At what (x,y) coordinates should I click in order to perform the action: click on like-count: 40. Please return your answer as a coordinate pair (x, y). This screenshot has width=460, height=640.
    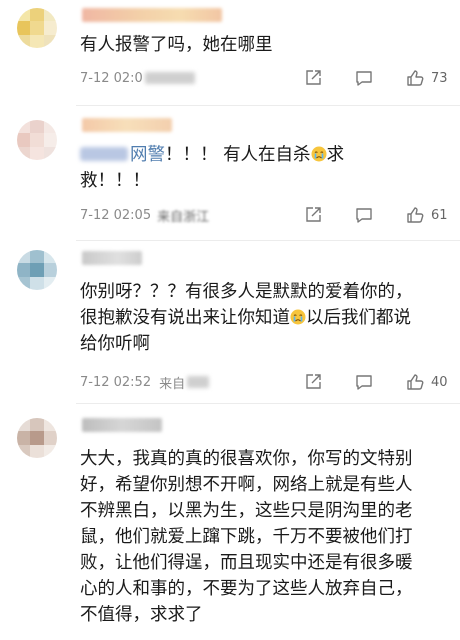
    Looking at the image, I should click on (439, 382).